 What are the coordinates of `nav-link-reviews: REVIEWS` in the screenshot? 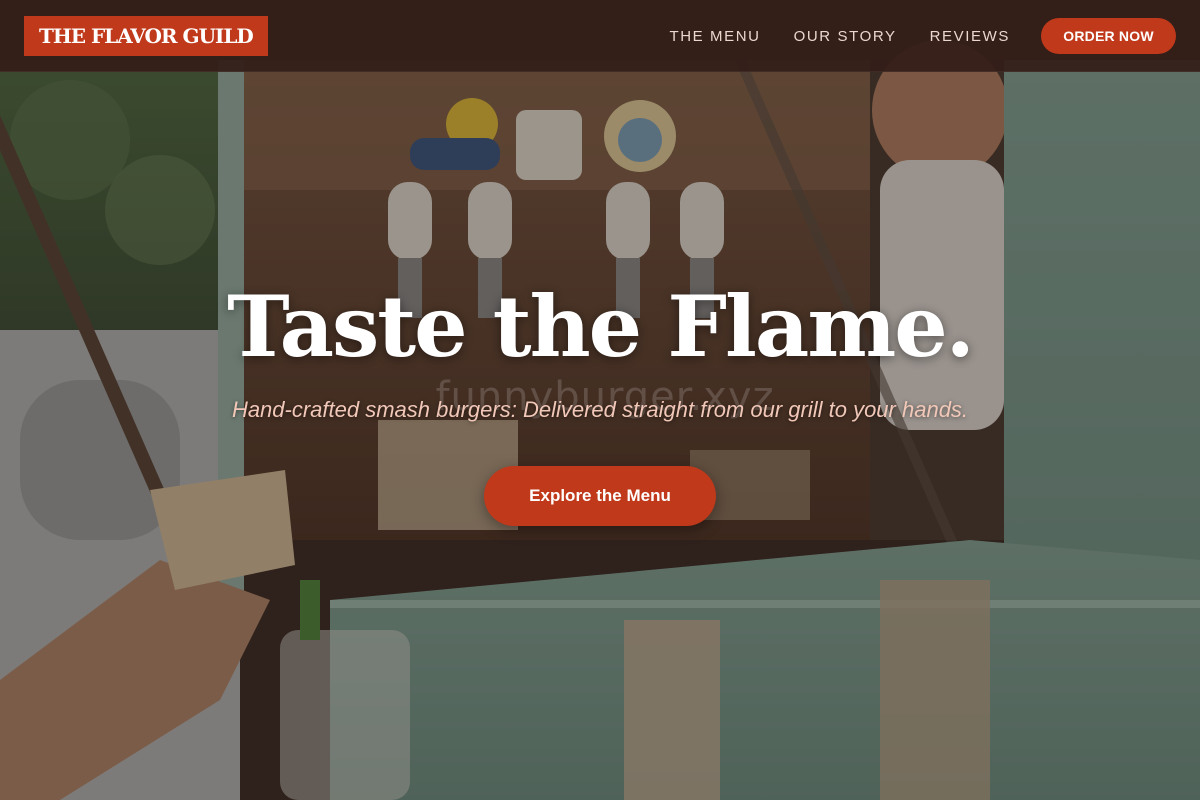 It's located at (970, 36).